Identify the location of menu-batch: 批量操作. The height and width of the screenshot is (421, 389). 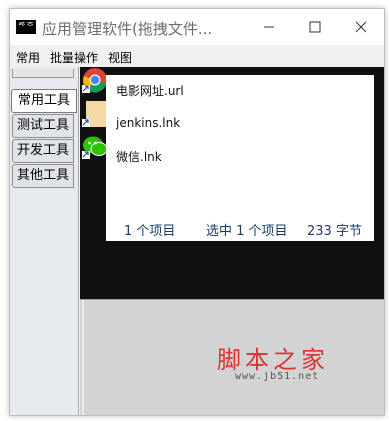
(74, 57).